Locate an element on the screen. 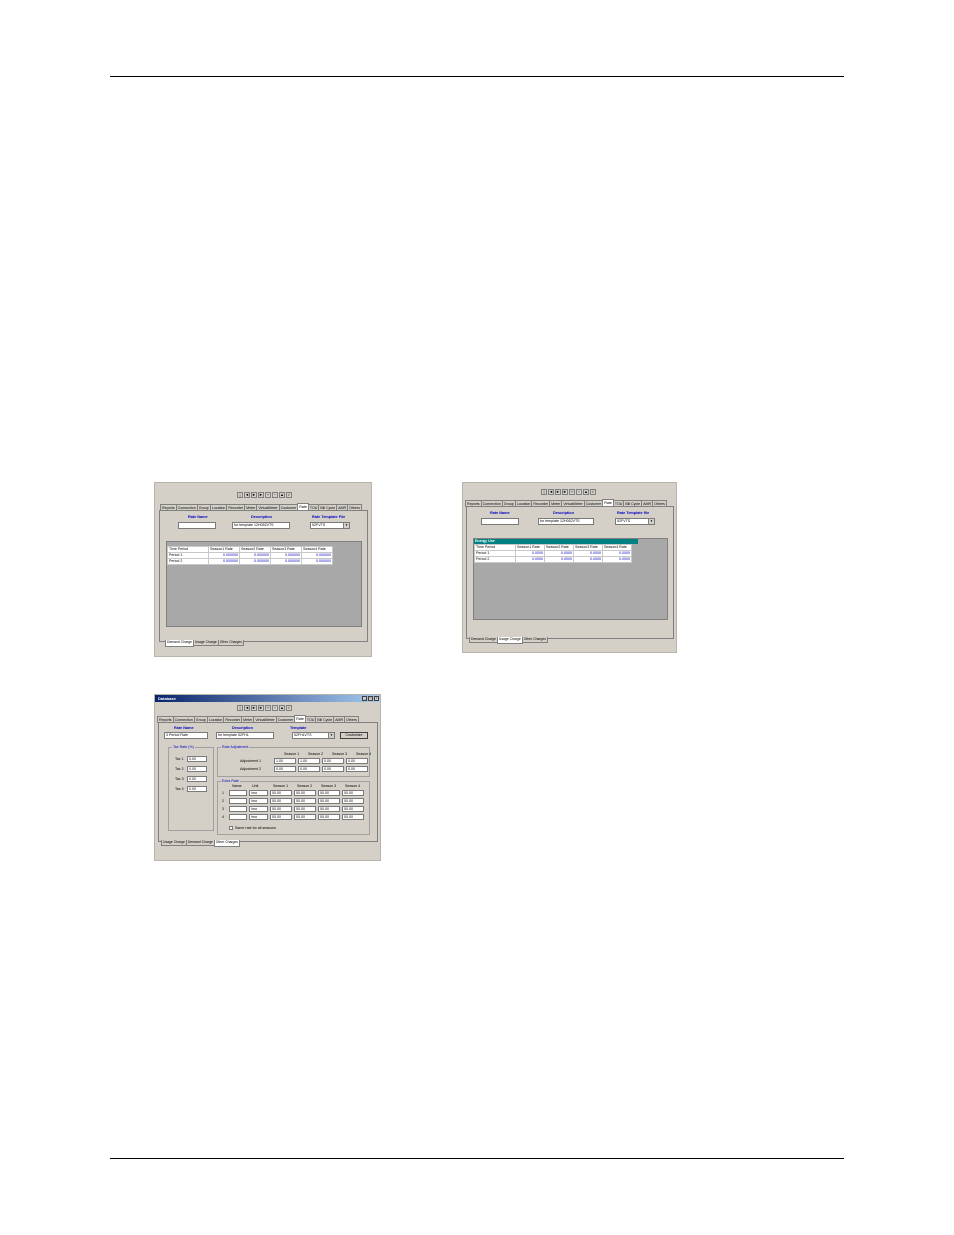 The width and height of the screenshot is (954, 1235). rate-name-input: 3 Period Rate is located at coordinates (186, 735).